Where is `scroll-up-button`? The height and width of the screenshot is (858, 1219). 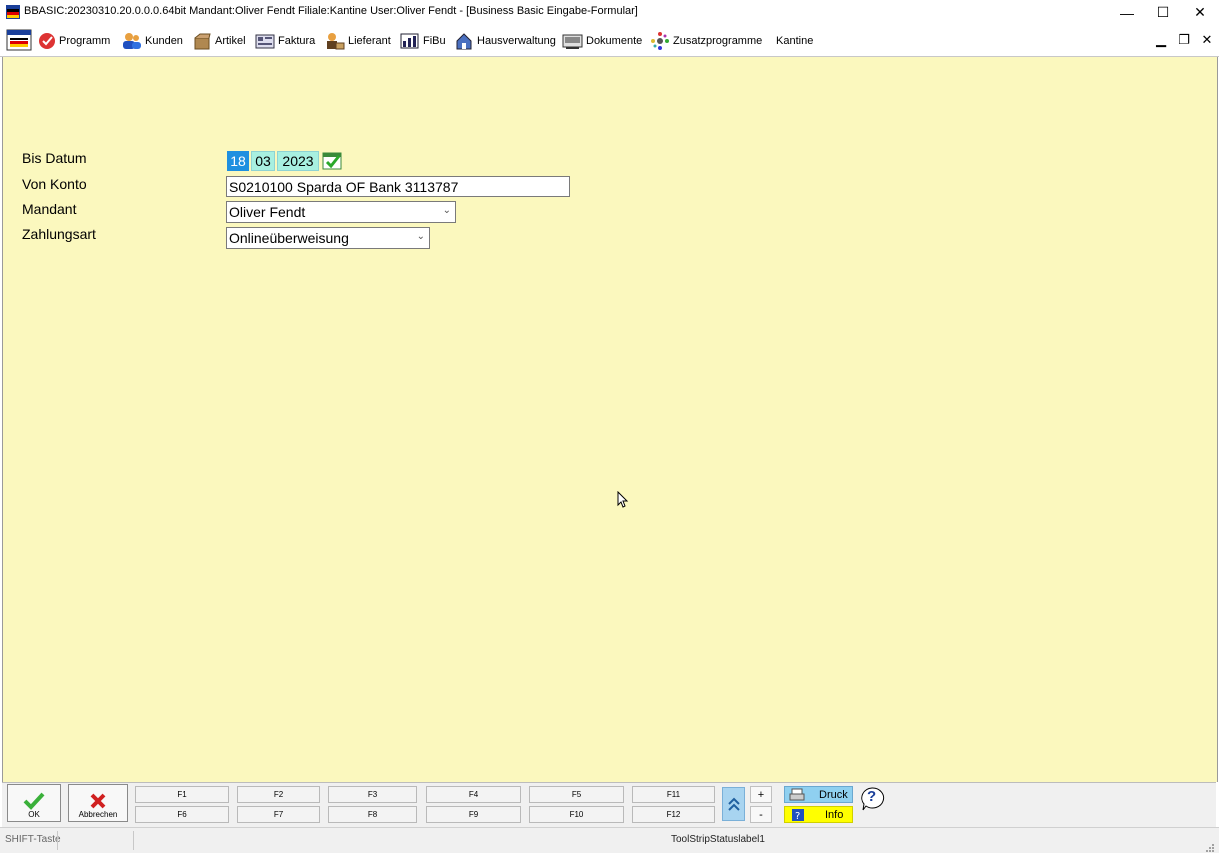
scroll-up-button is located at coordinates (733, 804).